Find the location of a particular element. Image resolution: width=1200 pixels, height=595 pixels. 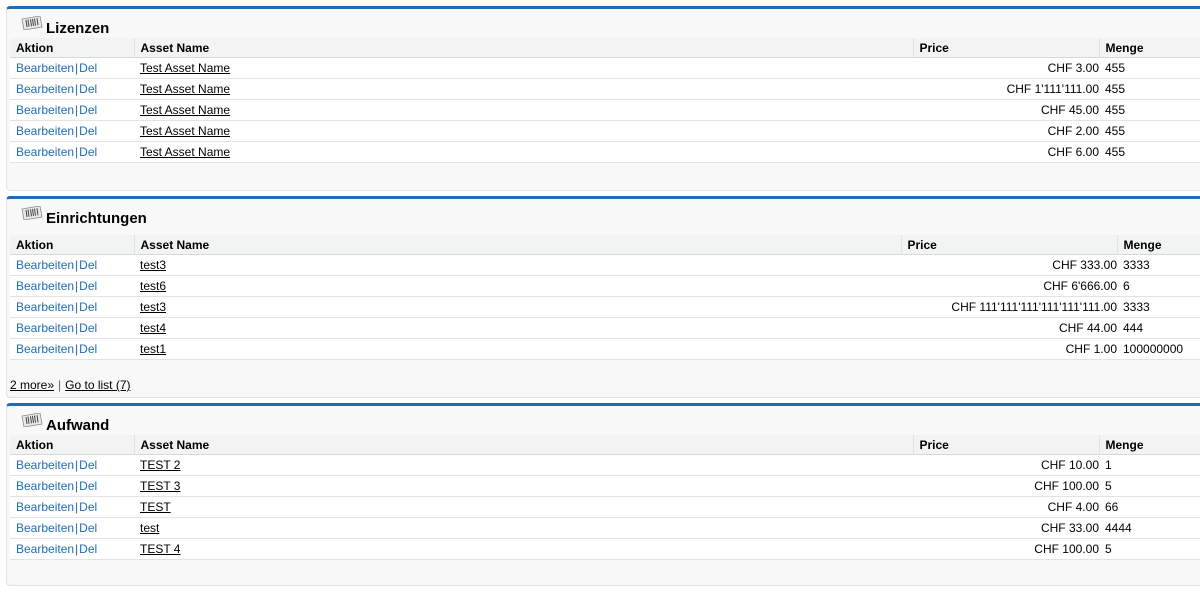

menge-cell: 3333 is located at coordinates (1158, 265).